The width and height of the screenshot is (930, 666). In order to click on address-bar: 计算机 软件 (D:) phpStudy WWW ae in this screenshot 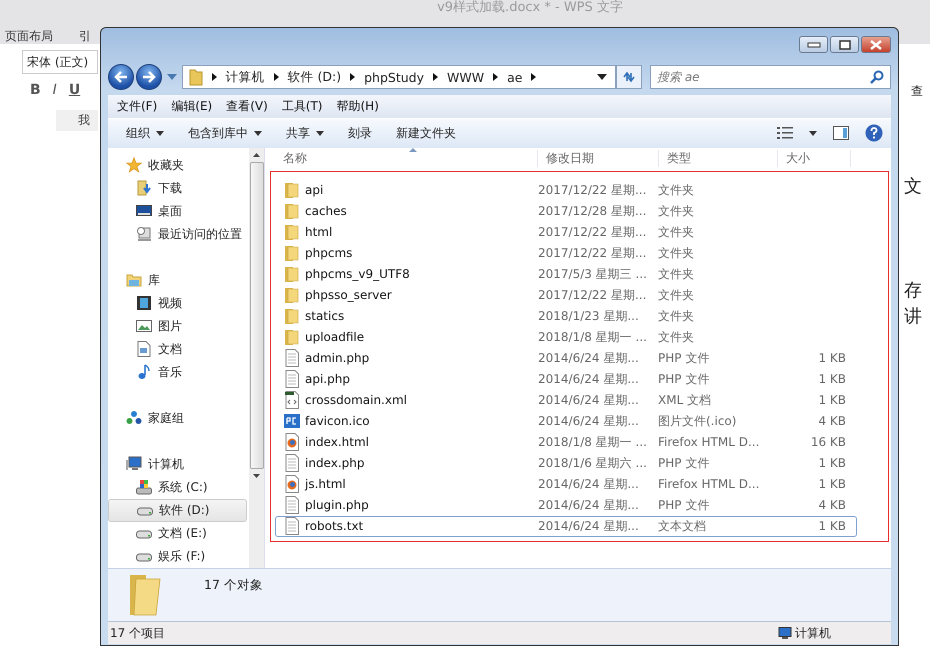, I will do `click(399, 77)`.